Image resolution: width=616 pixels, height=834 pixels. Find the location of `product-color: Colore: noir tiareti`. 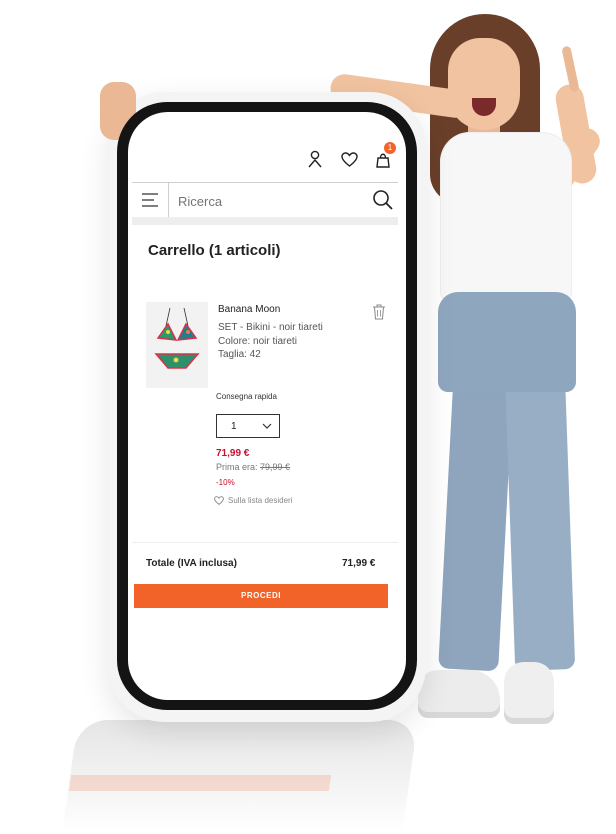

product-color: Colore: noir tiareti is located at coordinates (257, 341).